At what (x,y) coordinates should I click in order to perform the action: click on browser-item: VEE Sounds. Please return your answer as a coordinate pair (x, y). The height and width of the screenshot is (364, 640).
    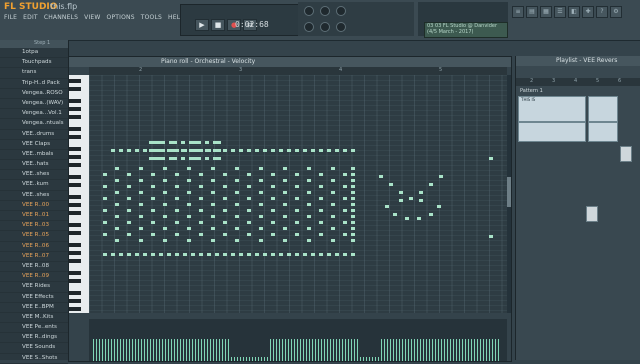
    Looking at the image, I should click on (34, 348).